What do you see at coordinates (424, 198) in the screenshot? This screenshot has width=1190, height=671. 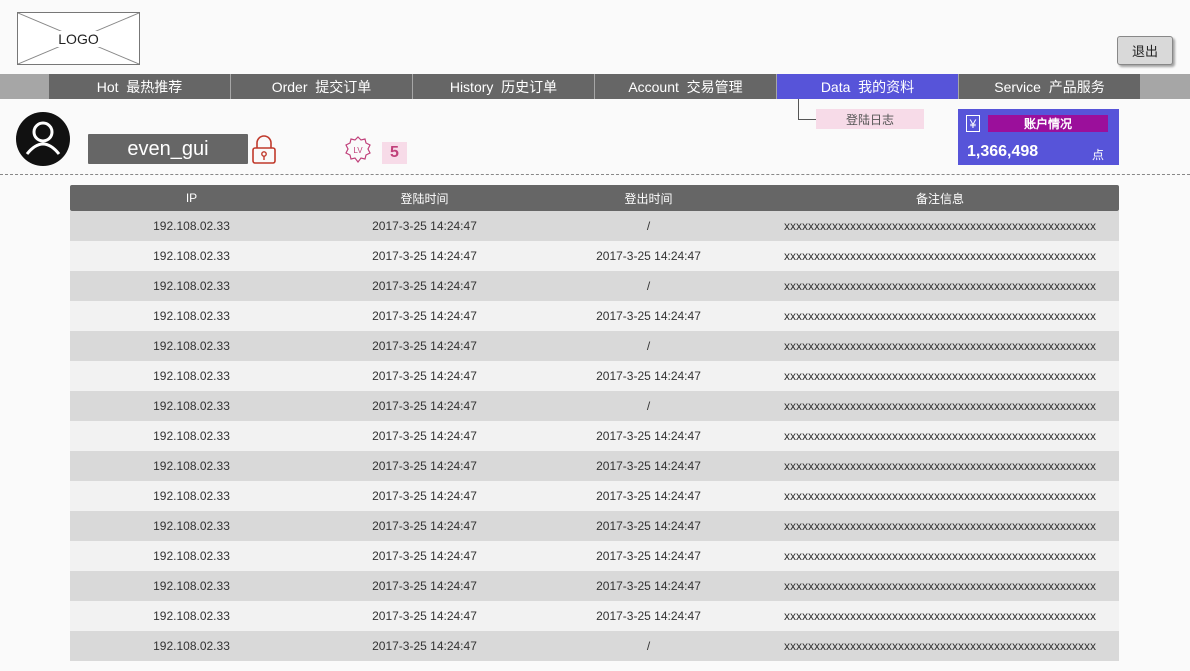 I see `column-header-login-time: 登陆时间` at bounding box center [424, 198].